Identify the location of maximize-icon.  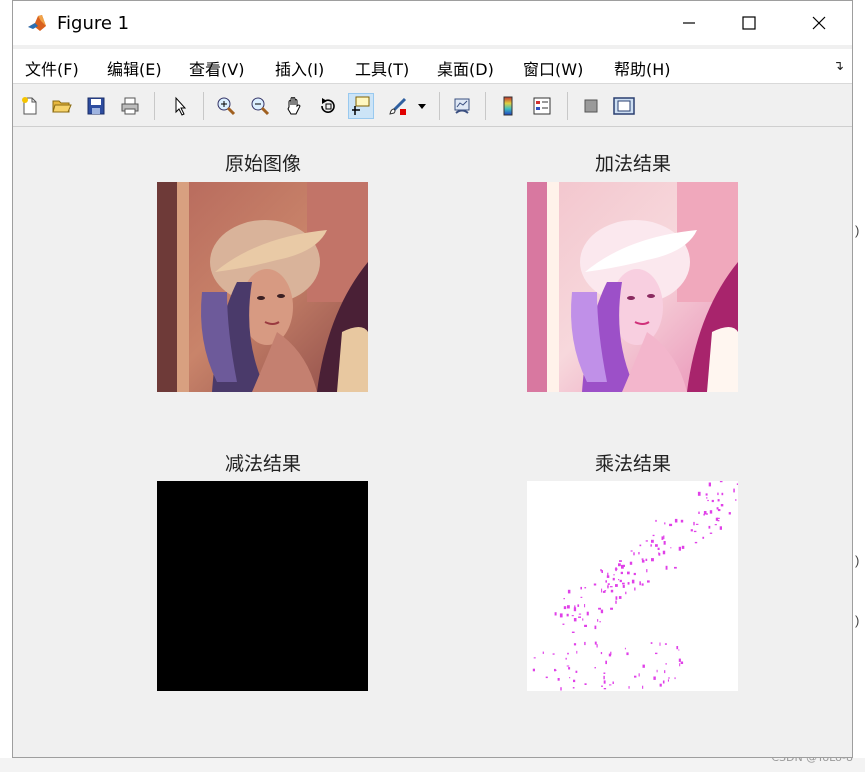
(749, 23).